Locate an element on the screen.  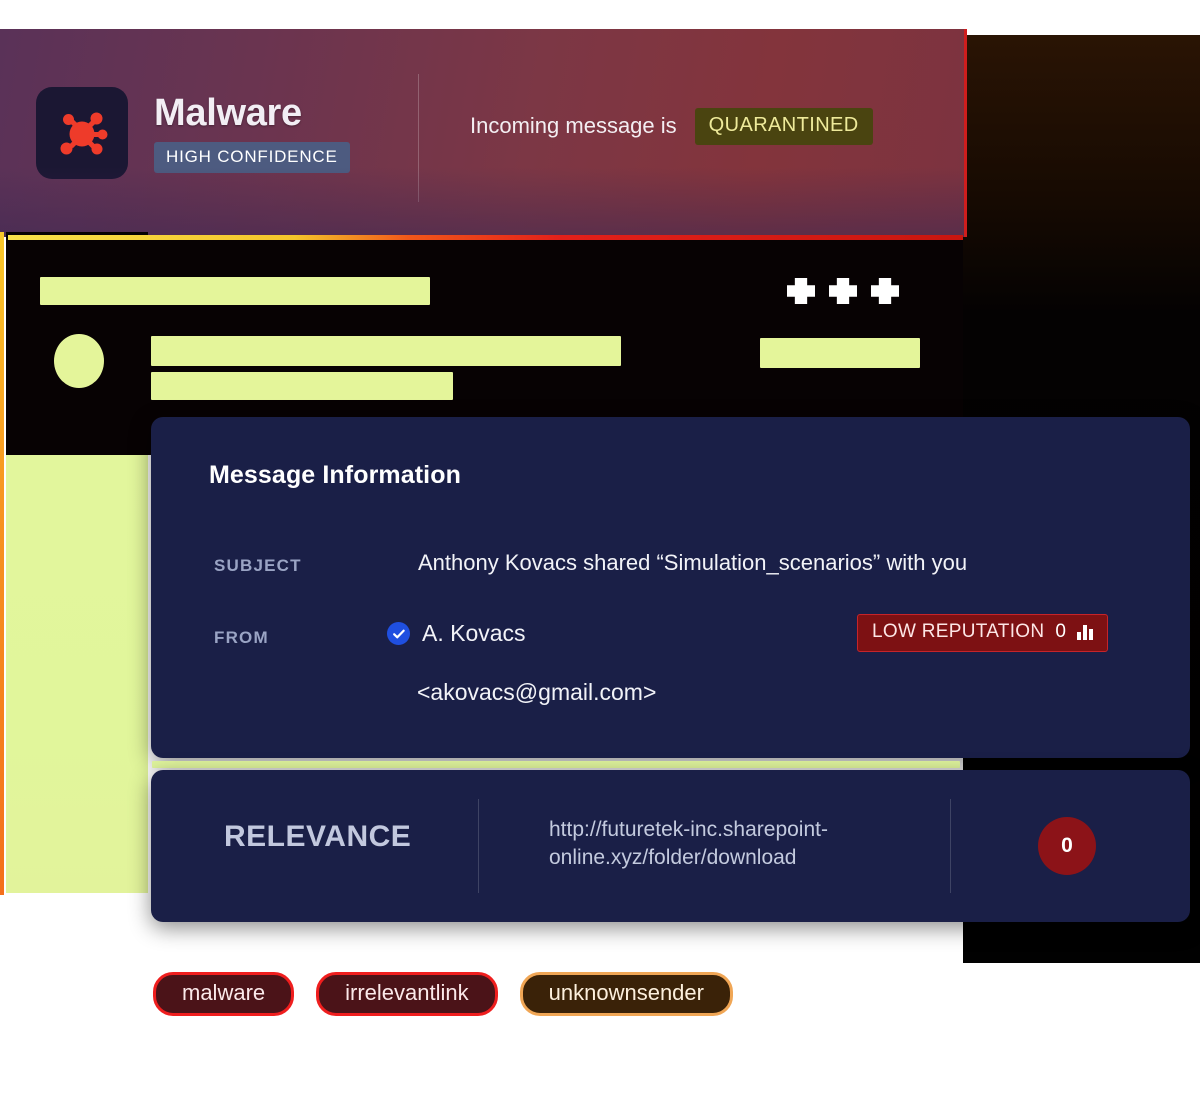
redacted-date-bar is located at coordinates (840, 353).